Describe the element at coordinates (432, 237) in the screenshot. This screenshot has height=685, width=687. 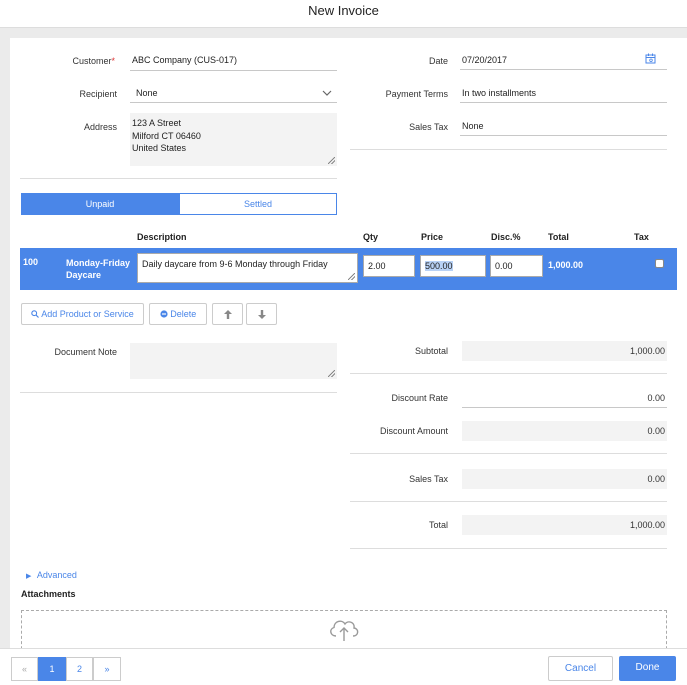
I see `column-header-price: Price` at that location.